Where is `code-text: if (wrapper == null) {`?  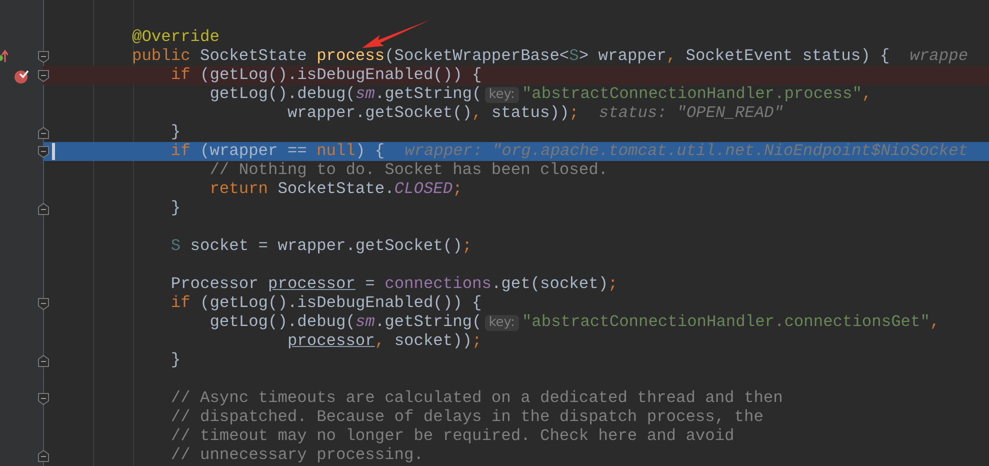 code-text: if (wrapper == null) { is located at coordinates (277, 151).